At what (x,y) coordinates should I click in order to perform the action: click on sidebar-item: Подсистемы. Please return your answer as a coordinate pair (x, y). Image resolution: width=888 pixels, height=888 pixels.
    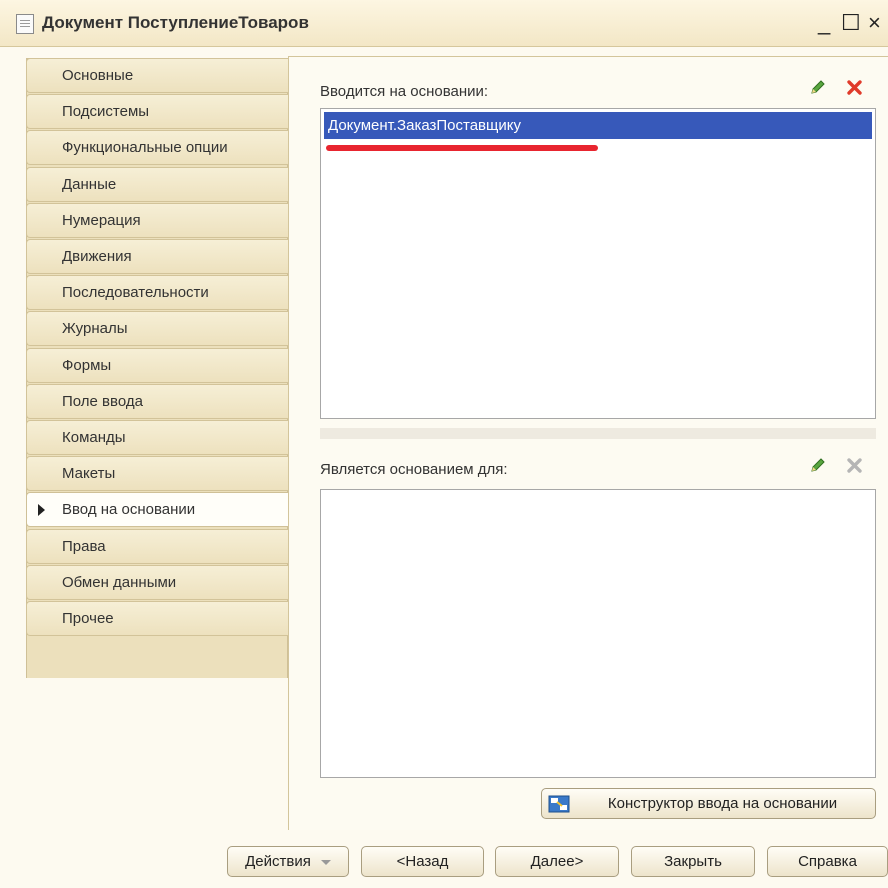
    Looking at the image, I should click on (157, 112).